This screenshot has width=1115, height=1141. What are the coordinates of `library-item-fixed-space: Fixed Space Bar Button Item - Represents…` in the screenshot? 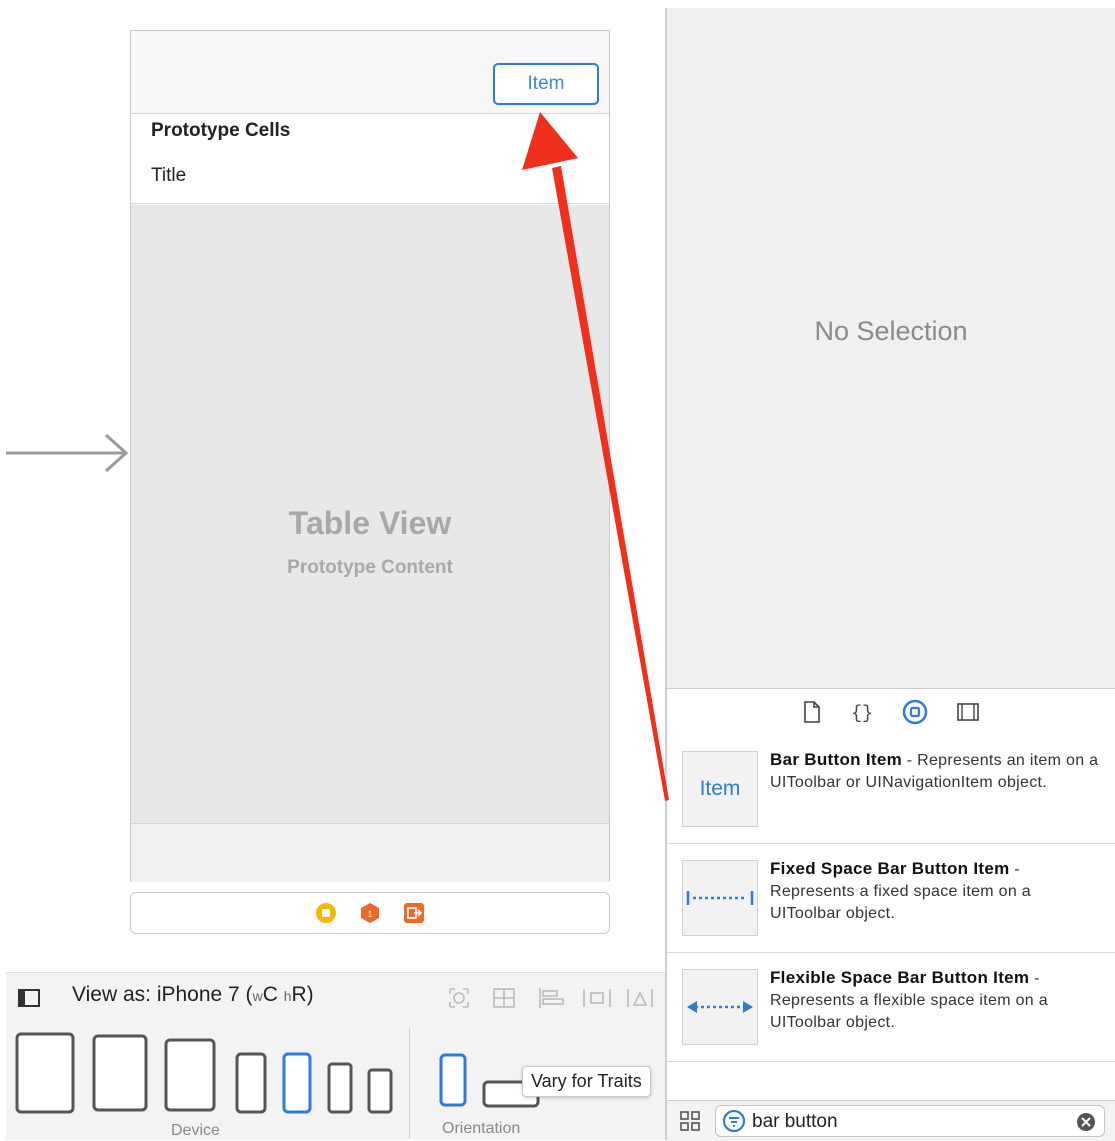 It's located at (891, 898).